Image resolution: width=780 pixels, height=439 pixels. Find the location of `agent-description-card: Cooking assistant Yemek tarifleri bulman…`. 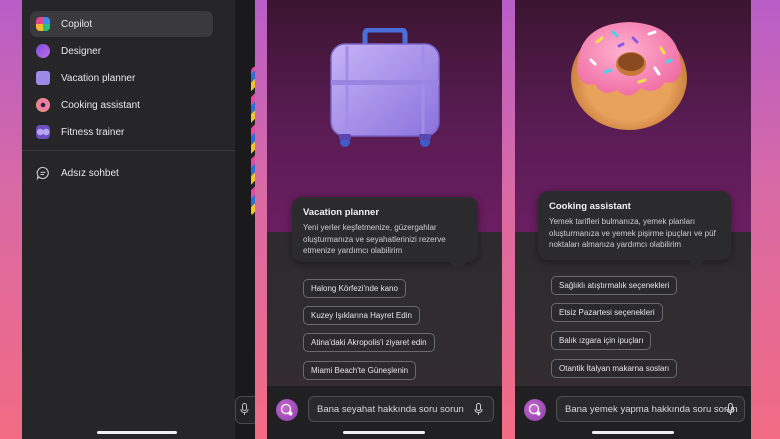

agent-description-card: Cooking assistant Yemek tarifleri bulman… is located at coordinates (634, 225).